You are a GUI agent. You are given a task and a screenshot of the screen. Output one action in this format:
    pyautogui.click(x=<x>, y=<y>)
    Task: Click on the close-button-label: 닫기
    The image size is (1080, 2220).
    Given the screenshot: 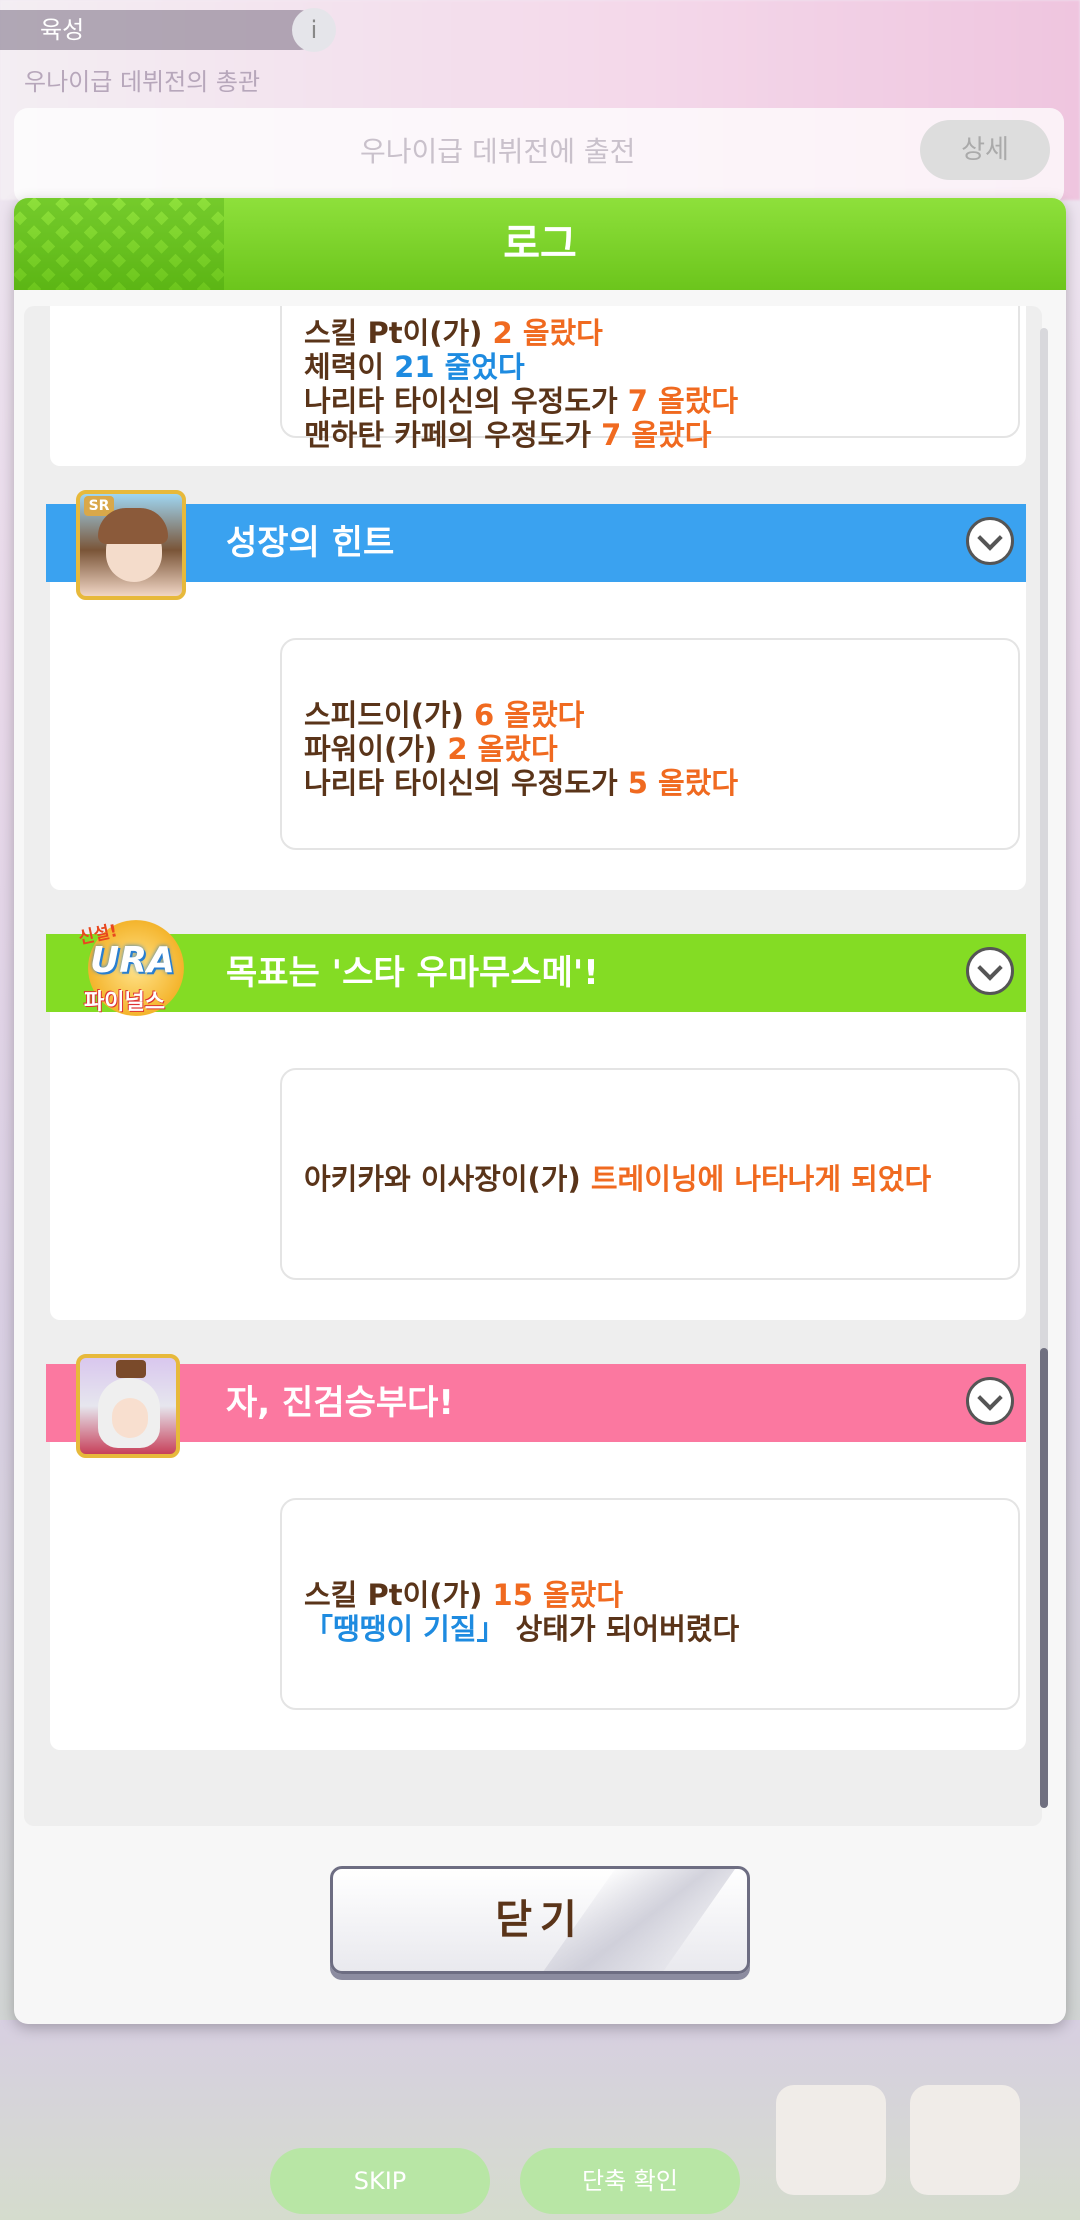 What is the action you would take?
    pyautogui.click(x=540, y=1920)
    